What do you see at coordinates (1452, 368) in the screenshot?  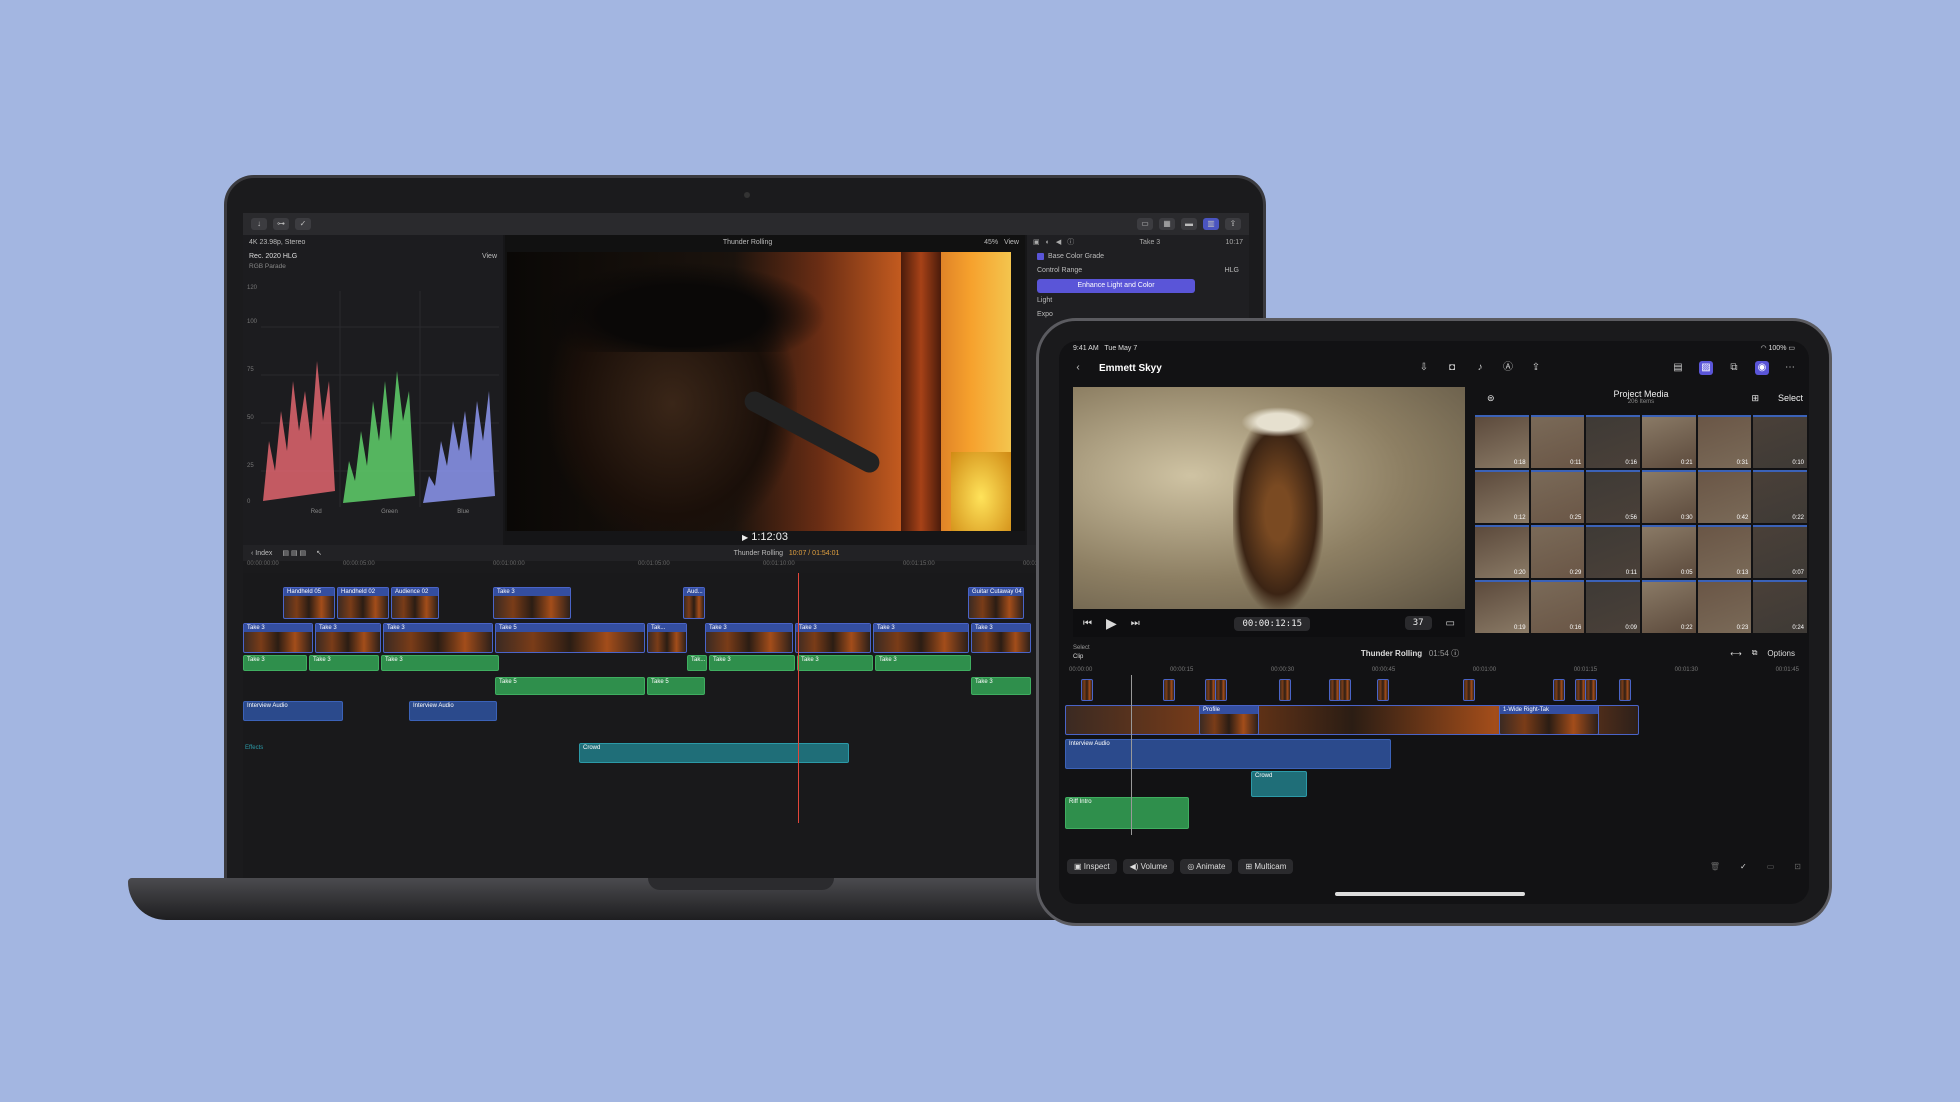 I see `camera-icon: ◘` at bounding box center [1452, 368].